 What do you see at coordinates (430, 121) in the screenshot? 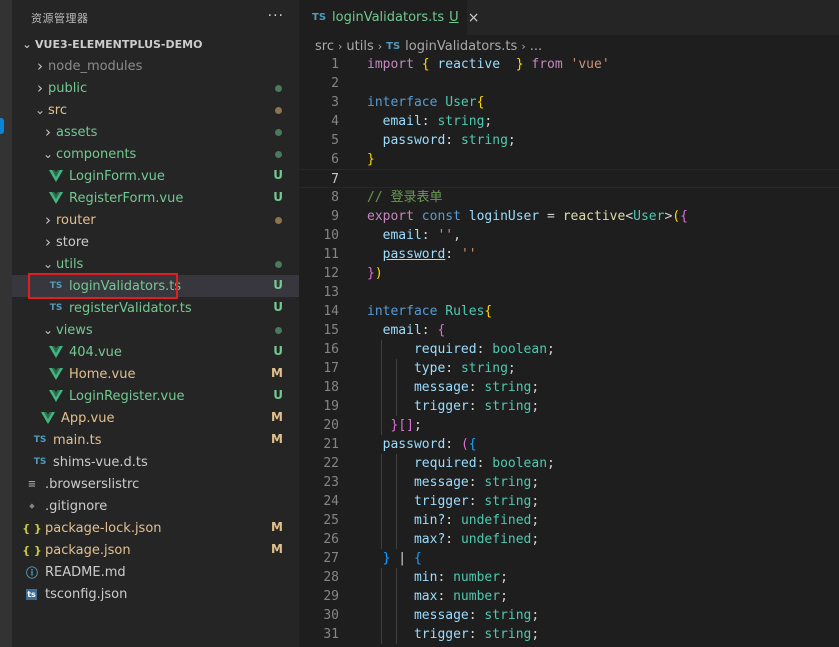
I see `code-text: email: string;` at bounding box center [430, 121].